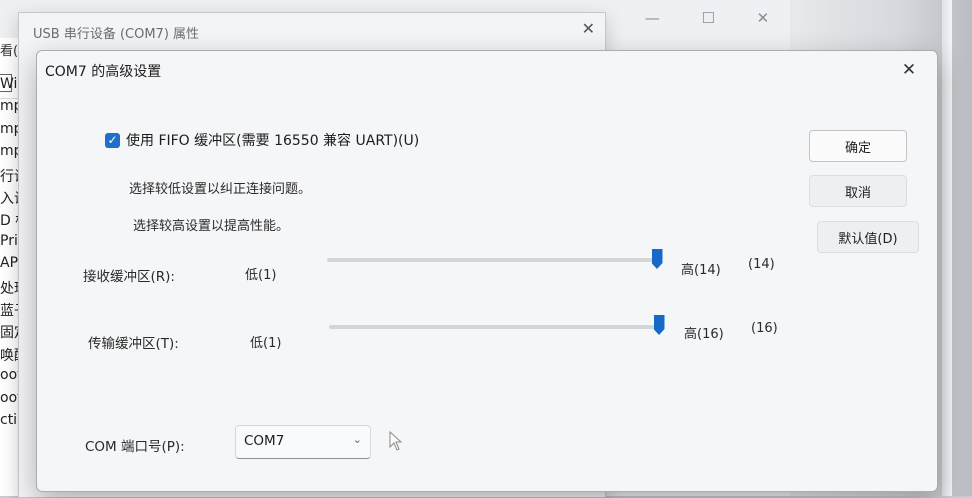  What do you see at coordinates (652, 18) in the screenshot?
I see `minimize-button: —` at bounding box center [652, 18].